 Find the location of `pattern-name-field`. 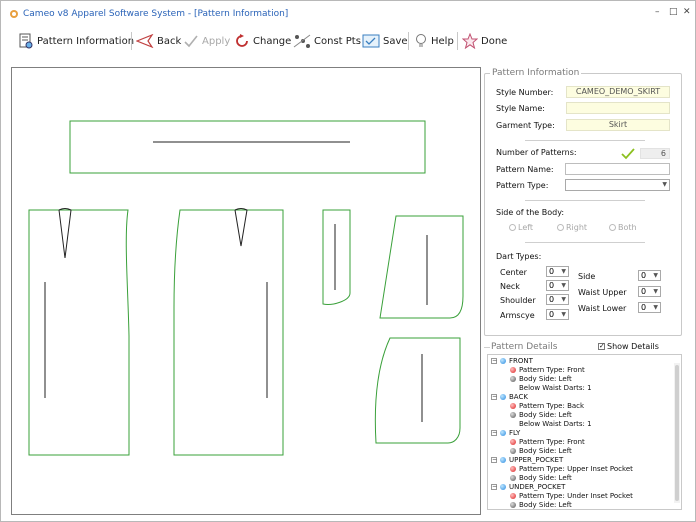

pattern-name-field is located at coordinates (617, 169).